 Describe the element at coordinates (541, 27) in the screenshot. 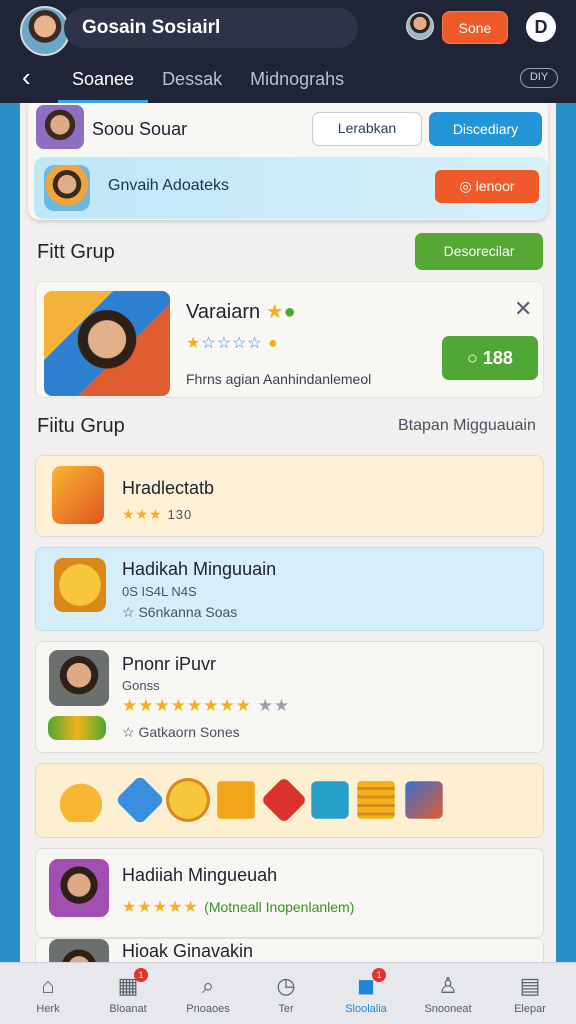

I see `app-logo-icon: D` at that location.